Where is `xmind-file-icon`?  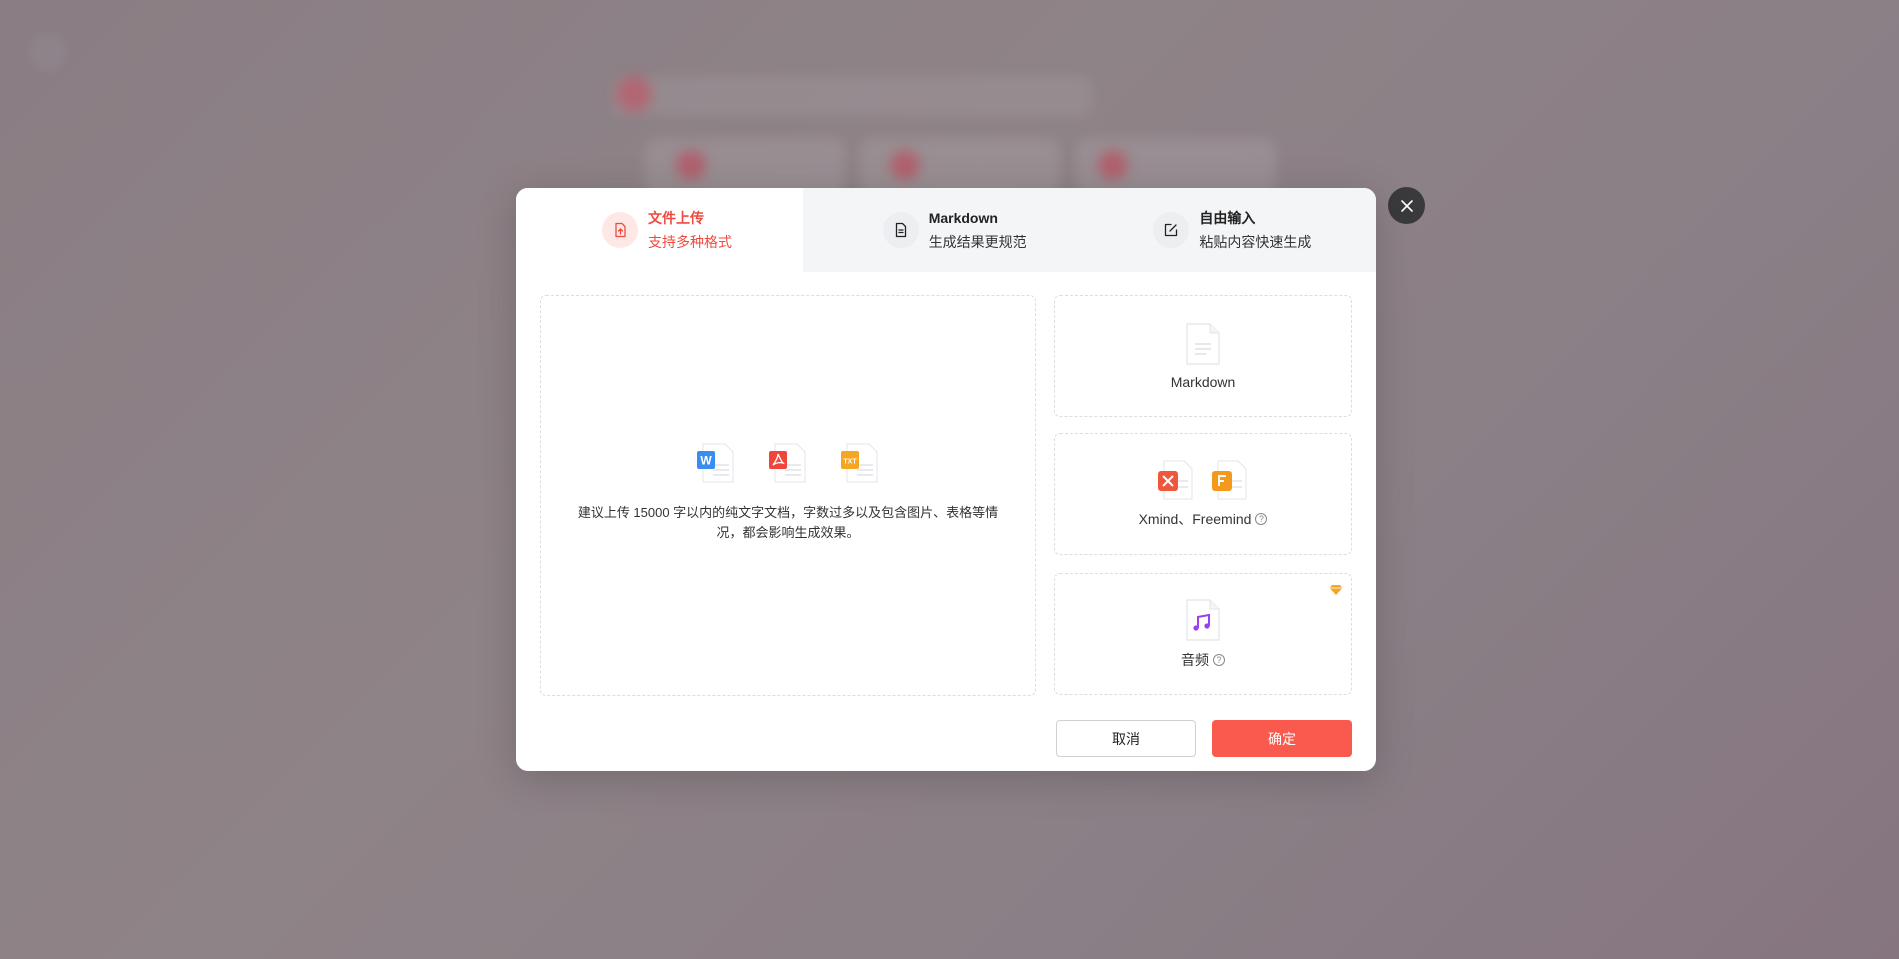 xmind-file-icon is located at coordinates (1175, 480).